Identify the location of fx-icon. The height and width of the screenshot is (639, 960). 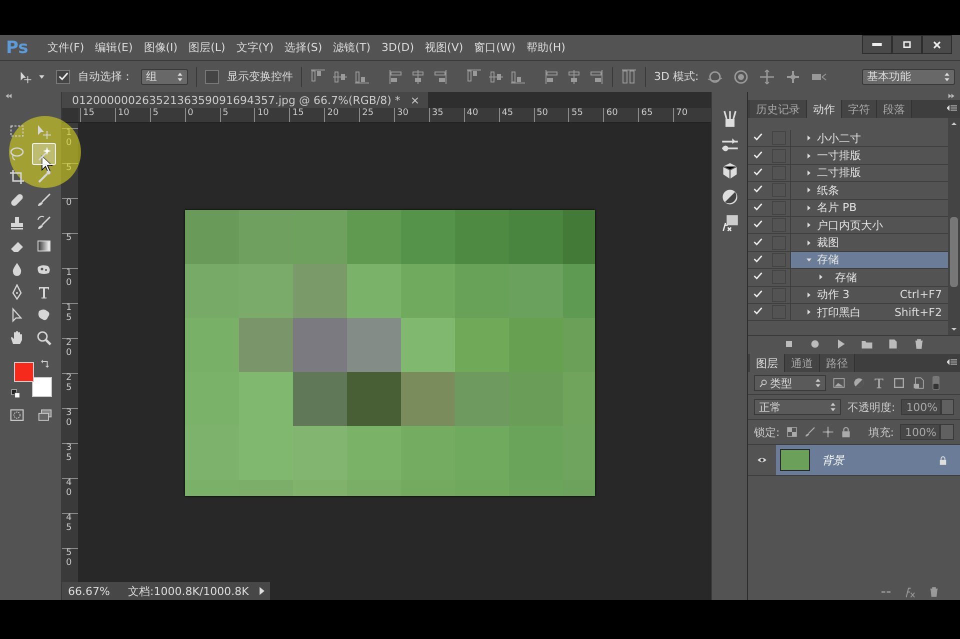
(910, 592).